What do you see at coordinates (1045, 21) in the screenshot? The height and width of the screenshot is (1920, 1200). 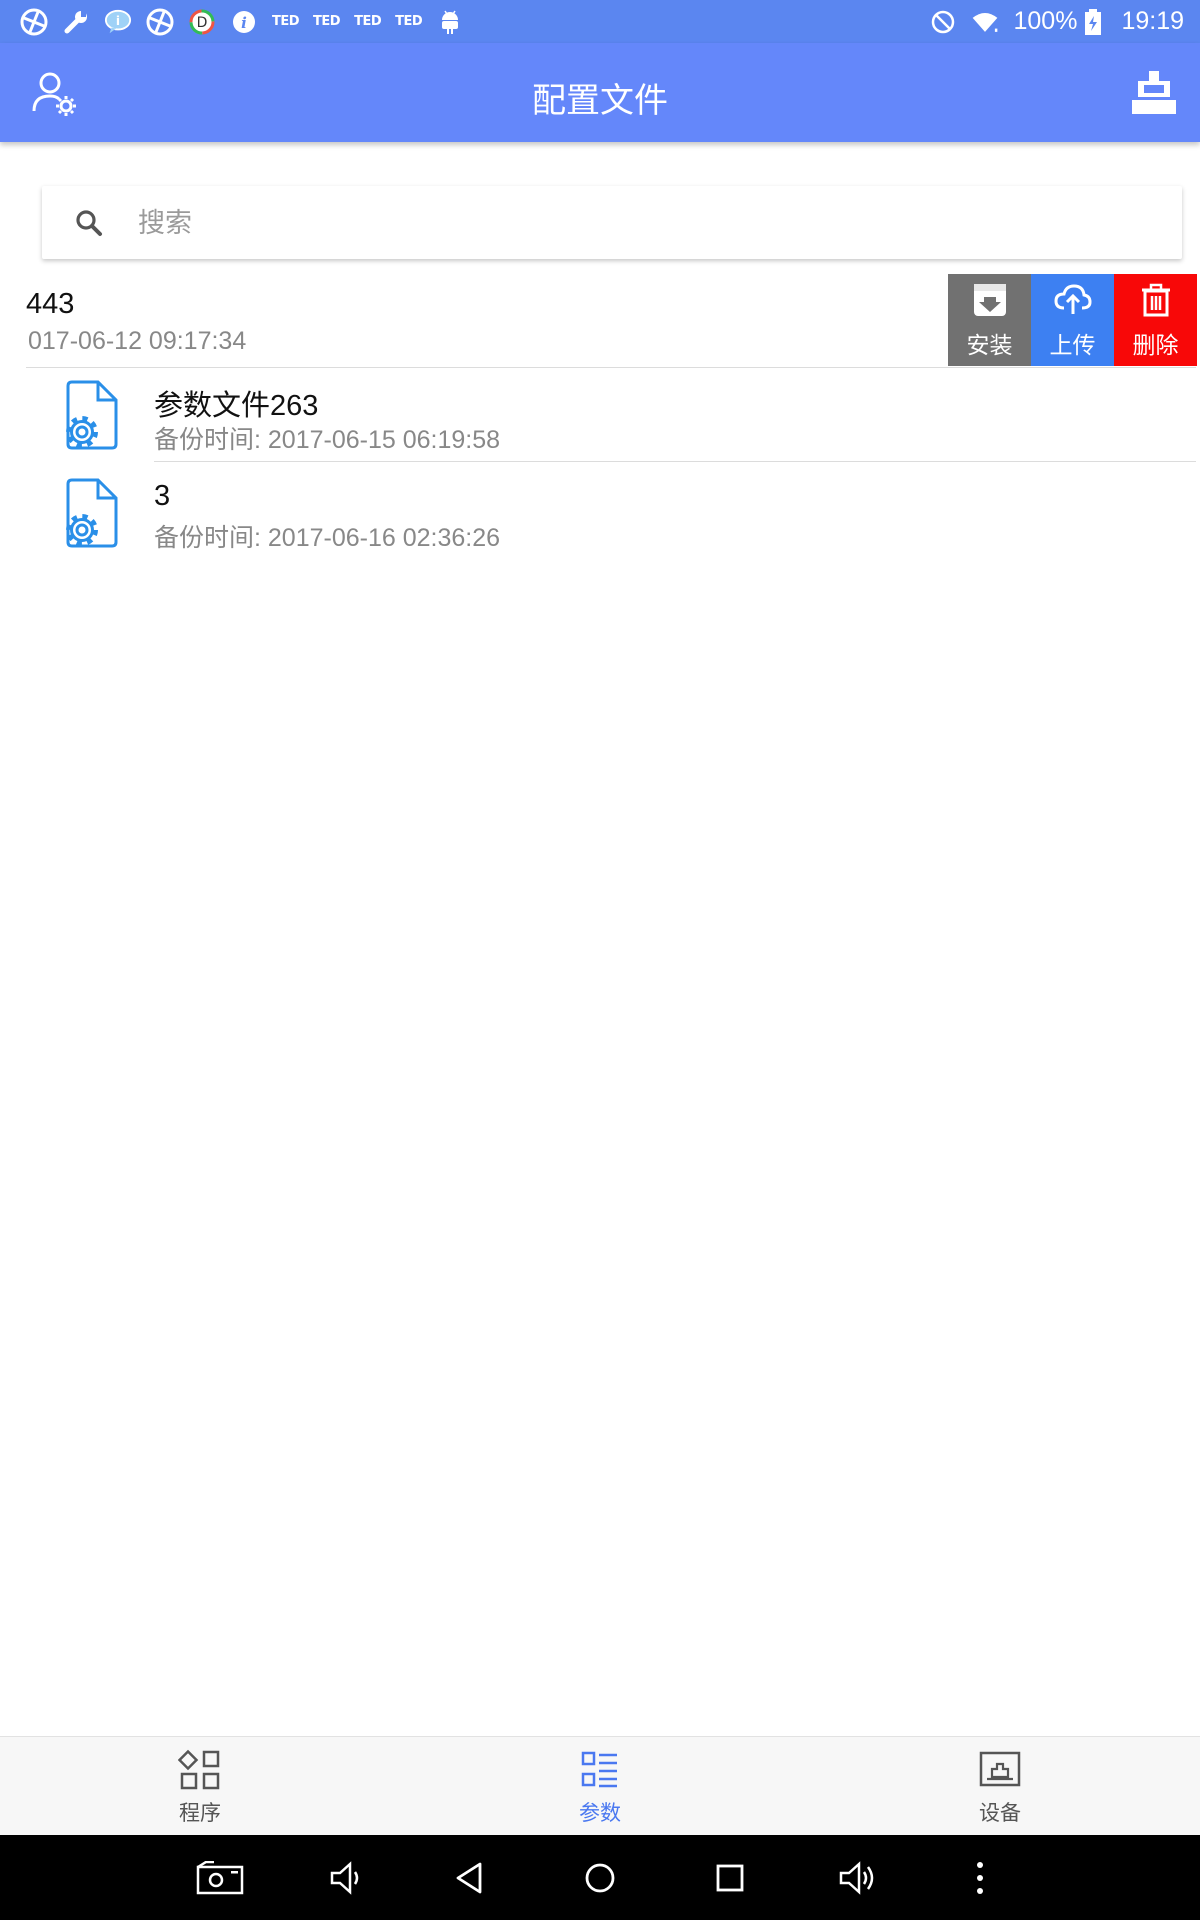 I see `battery-percent: 100%` at bounding box center [1045, 21].